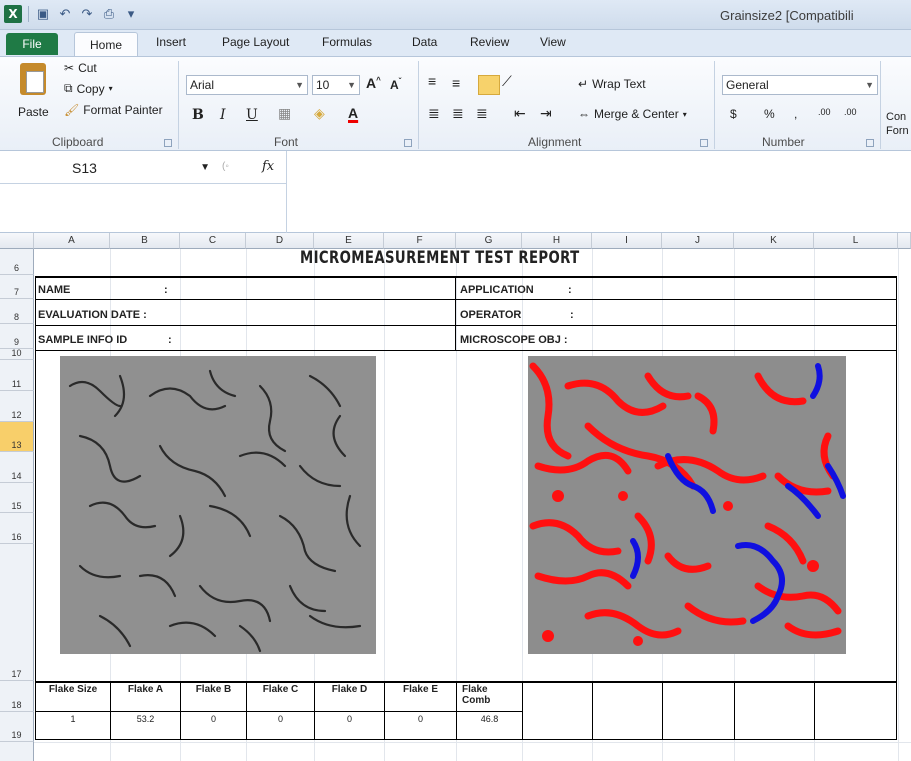  What do you see at coordinates (17, 375) in the screenshot?
I see `row-header-11: 11` at bounding box center [17, 375].